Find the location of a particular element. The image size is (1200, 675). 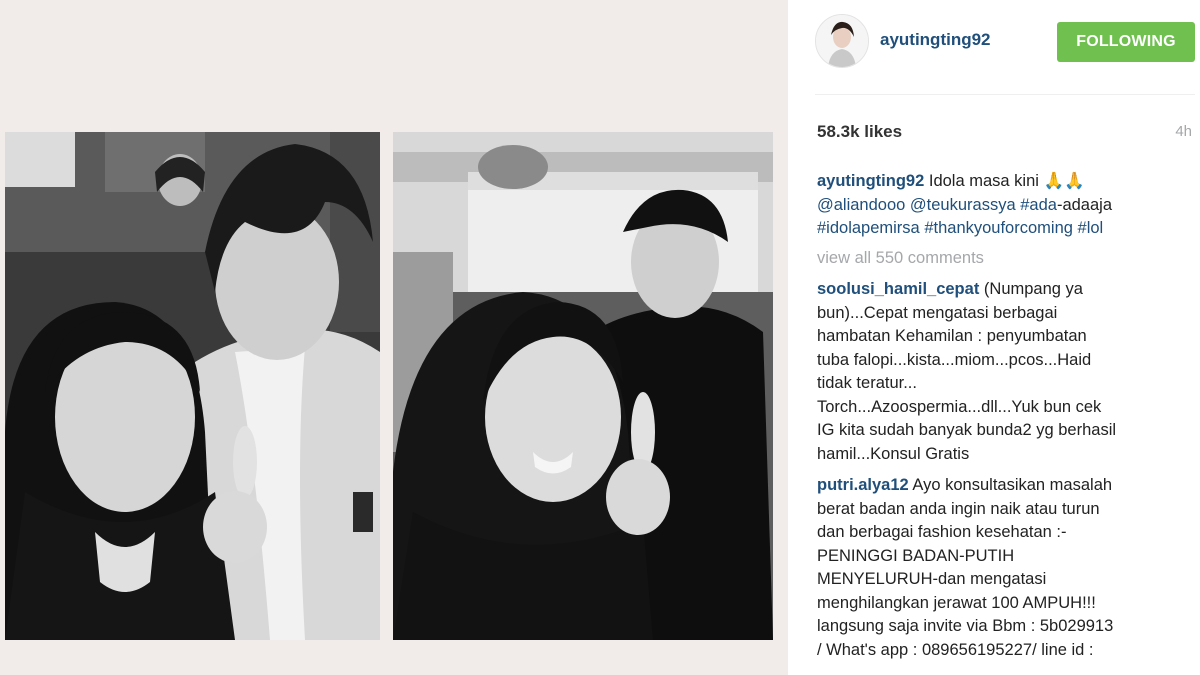

comment-line: hamil...Konsul Gratis is located at coordinates (893, 453).